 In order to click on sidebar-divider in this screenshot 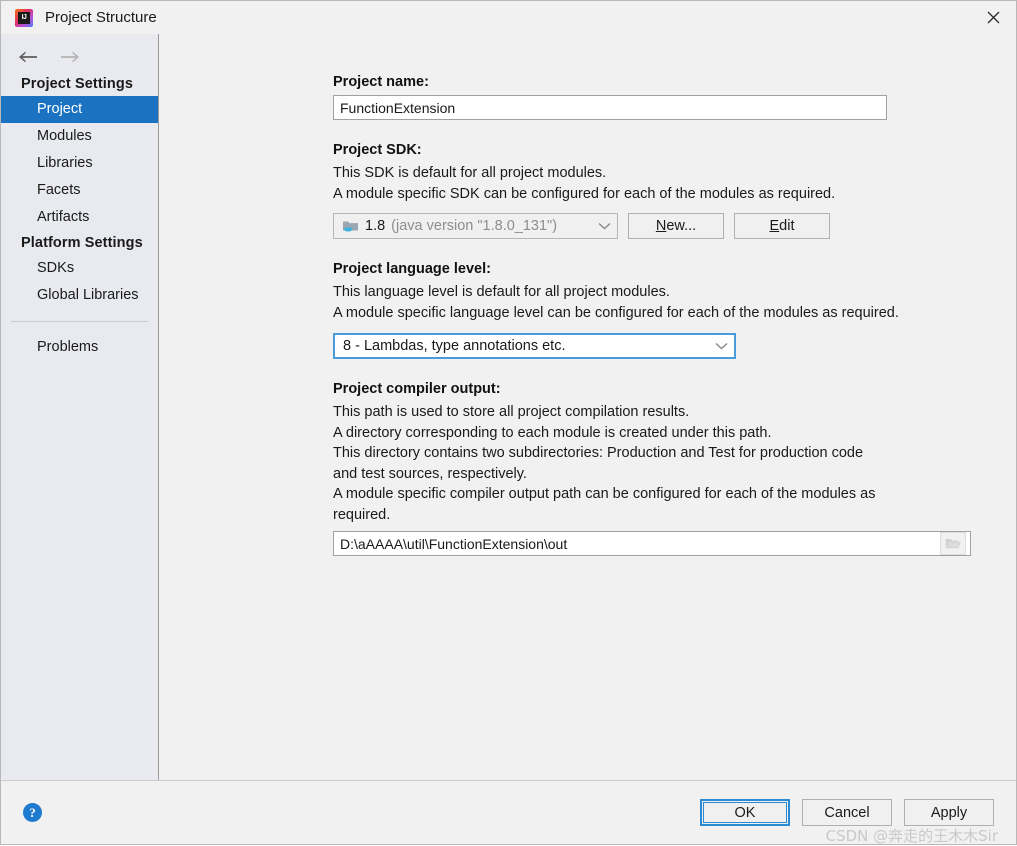, I will do `click(79, 321)`.